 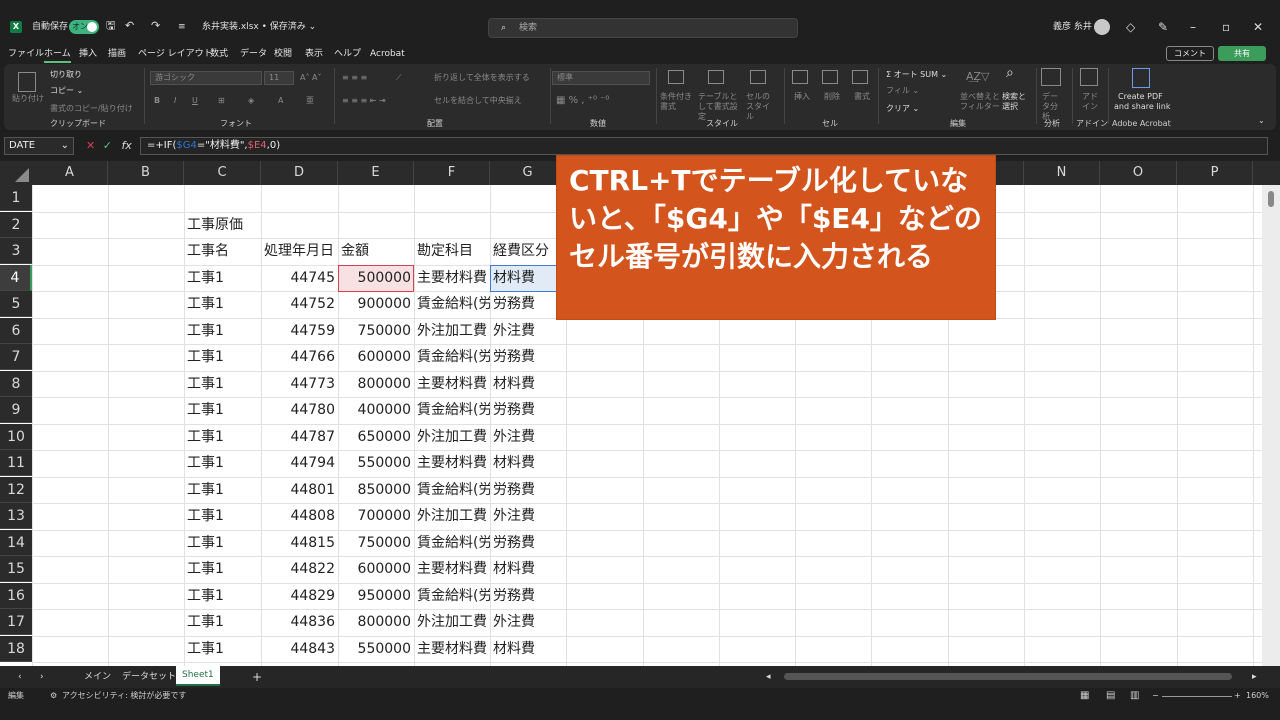 I want to click on cell-date: 44766, so click(x=299, y=357).